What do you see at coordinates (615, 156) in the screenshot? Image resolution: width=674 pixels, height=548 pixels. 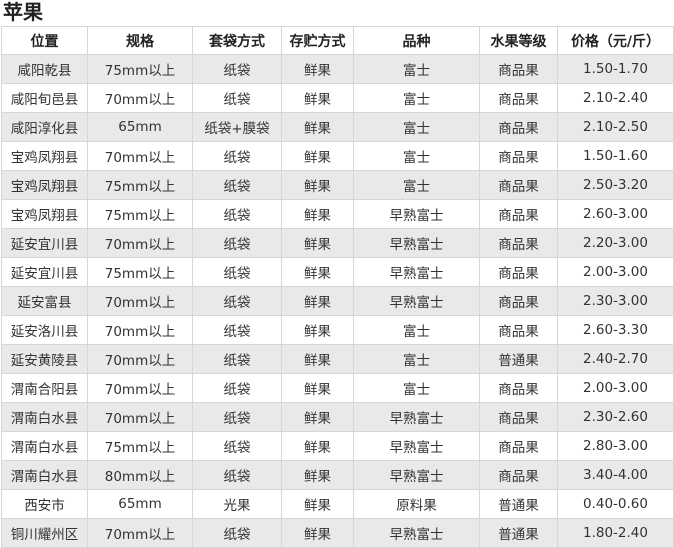 I see `cell-price: 1.50-1.60` at bounding box center [615, 156].